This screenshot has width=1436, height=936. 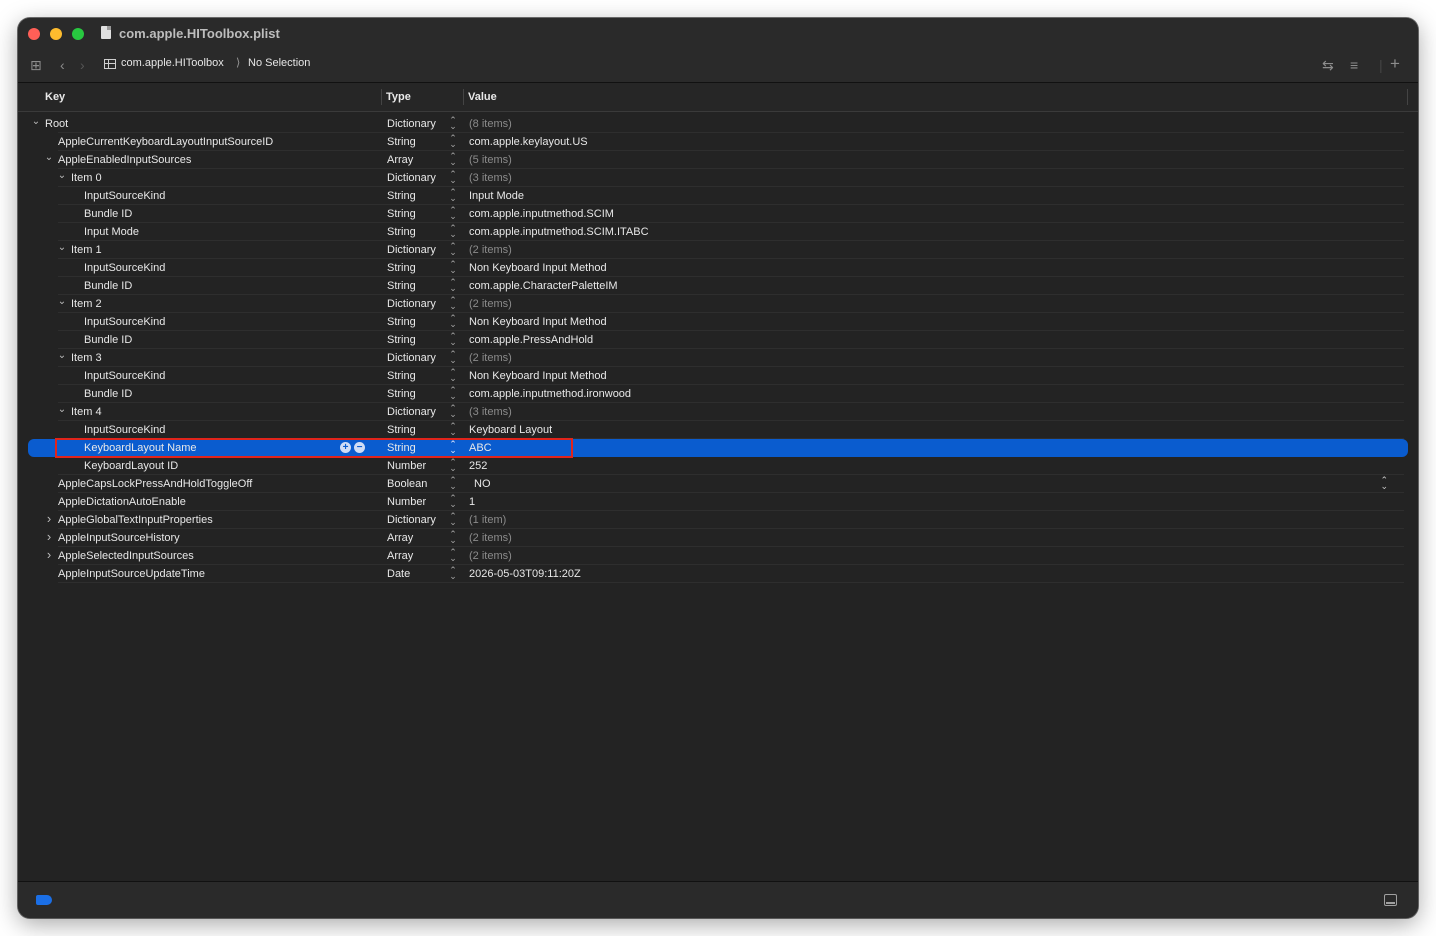 What do you see at coordinates (543, 286) in the screenshot?
I see `row-value: com.apple.CharacterPaletteIM` at bounding box center [543, 286].